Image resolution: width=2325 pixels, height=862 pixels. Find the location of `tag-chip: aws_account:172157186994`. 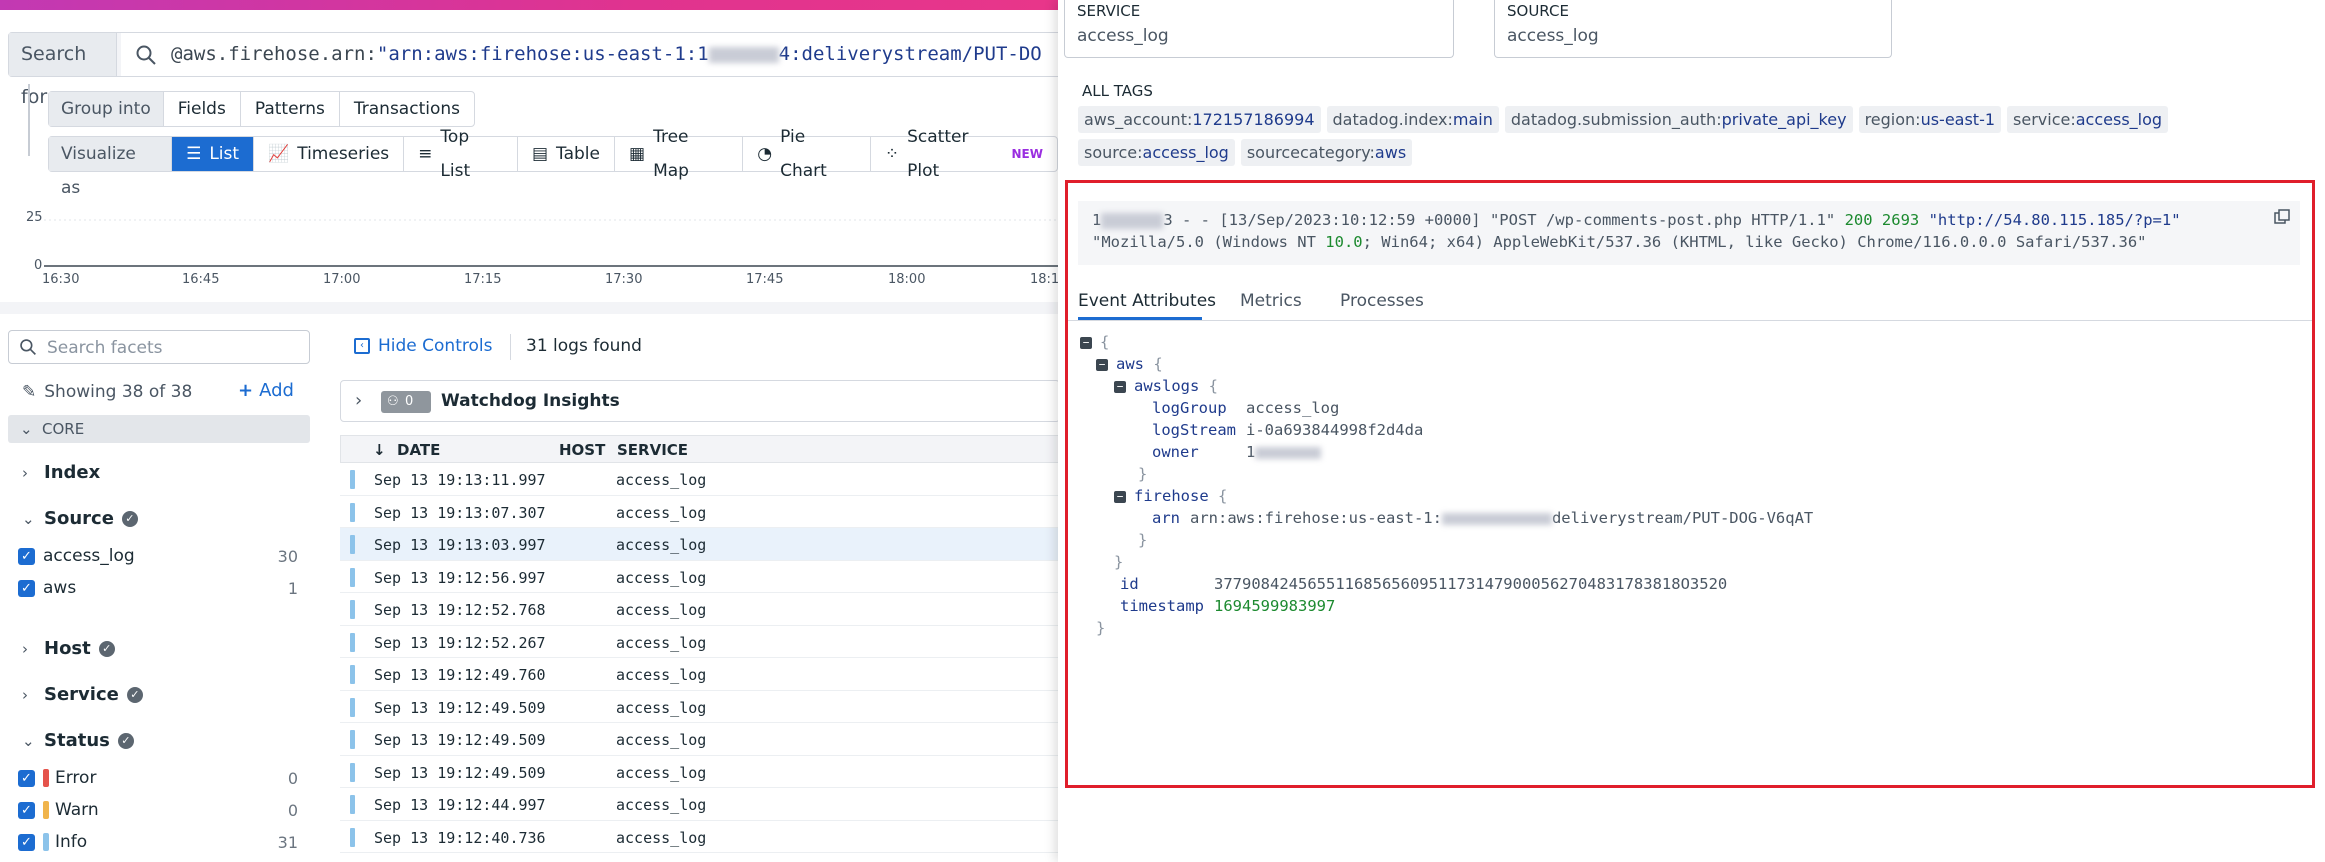

tag-chip: aws_account:172157186994 is located at coordinates (1199, 119).